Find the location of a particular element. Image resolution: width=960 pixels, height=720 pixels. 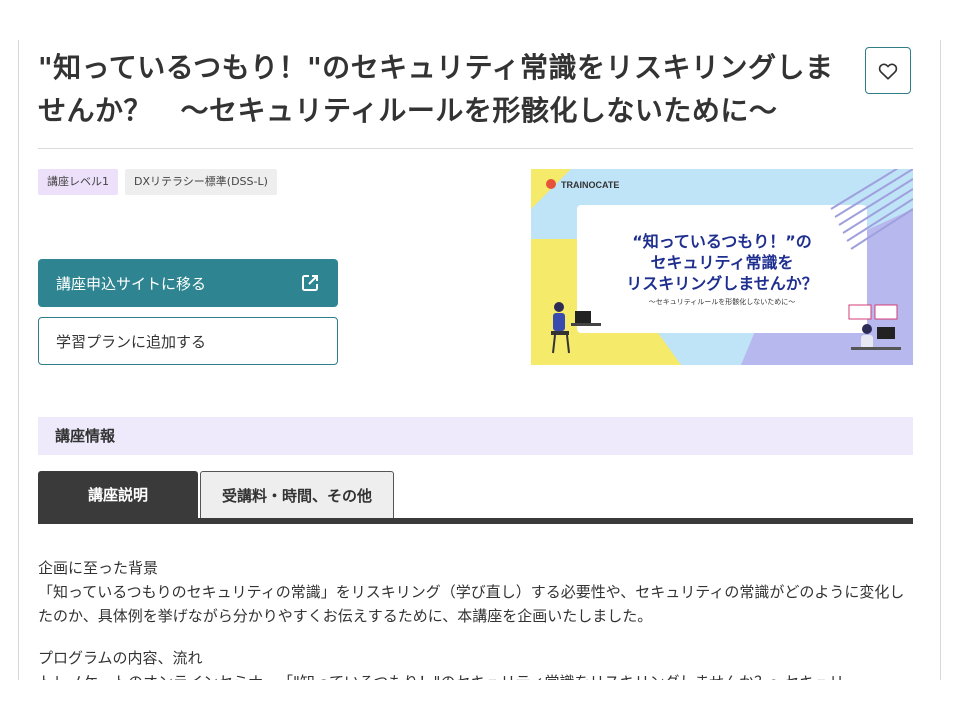

apply-site-button: 講座申込サイトに移る is located at coordinates (188, 283).